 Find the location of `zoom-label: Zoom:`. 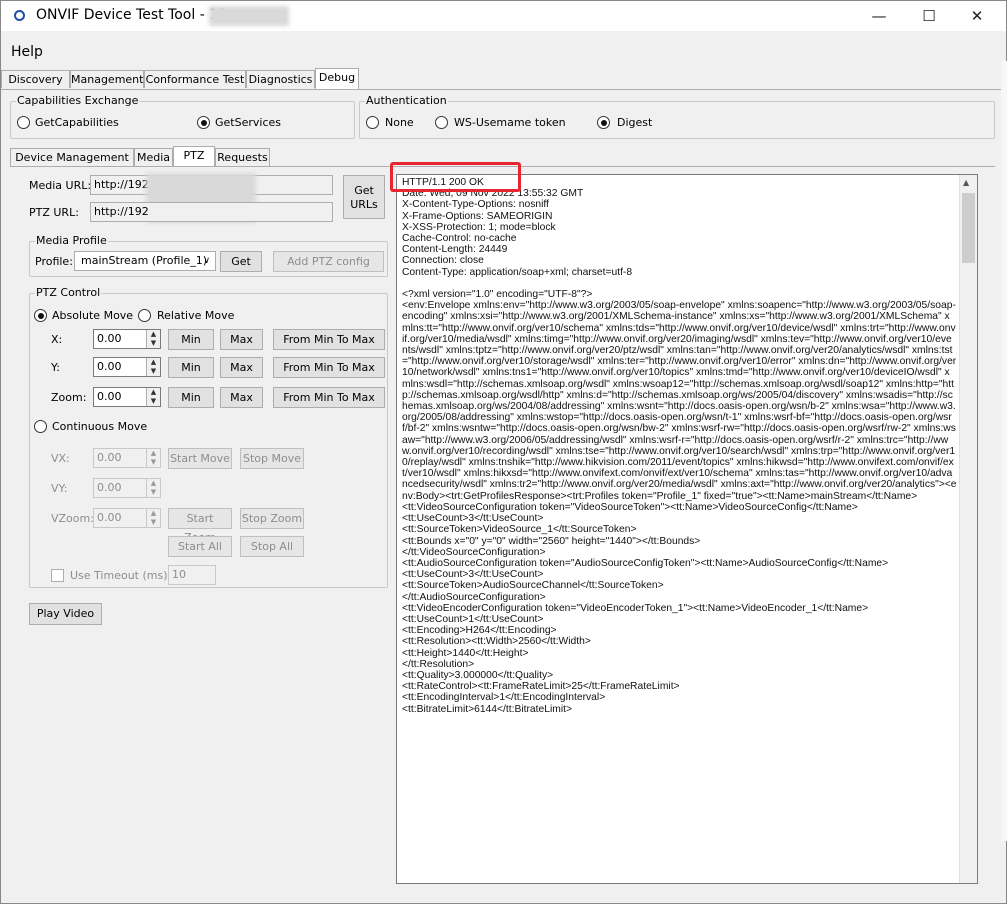

zoom-label: Zoom: is located at coordinates (69, 397).